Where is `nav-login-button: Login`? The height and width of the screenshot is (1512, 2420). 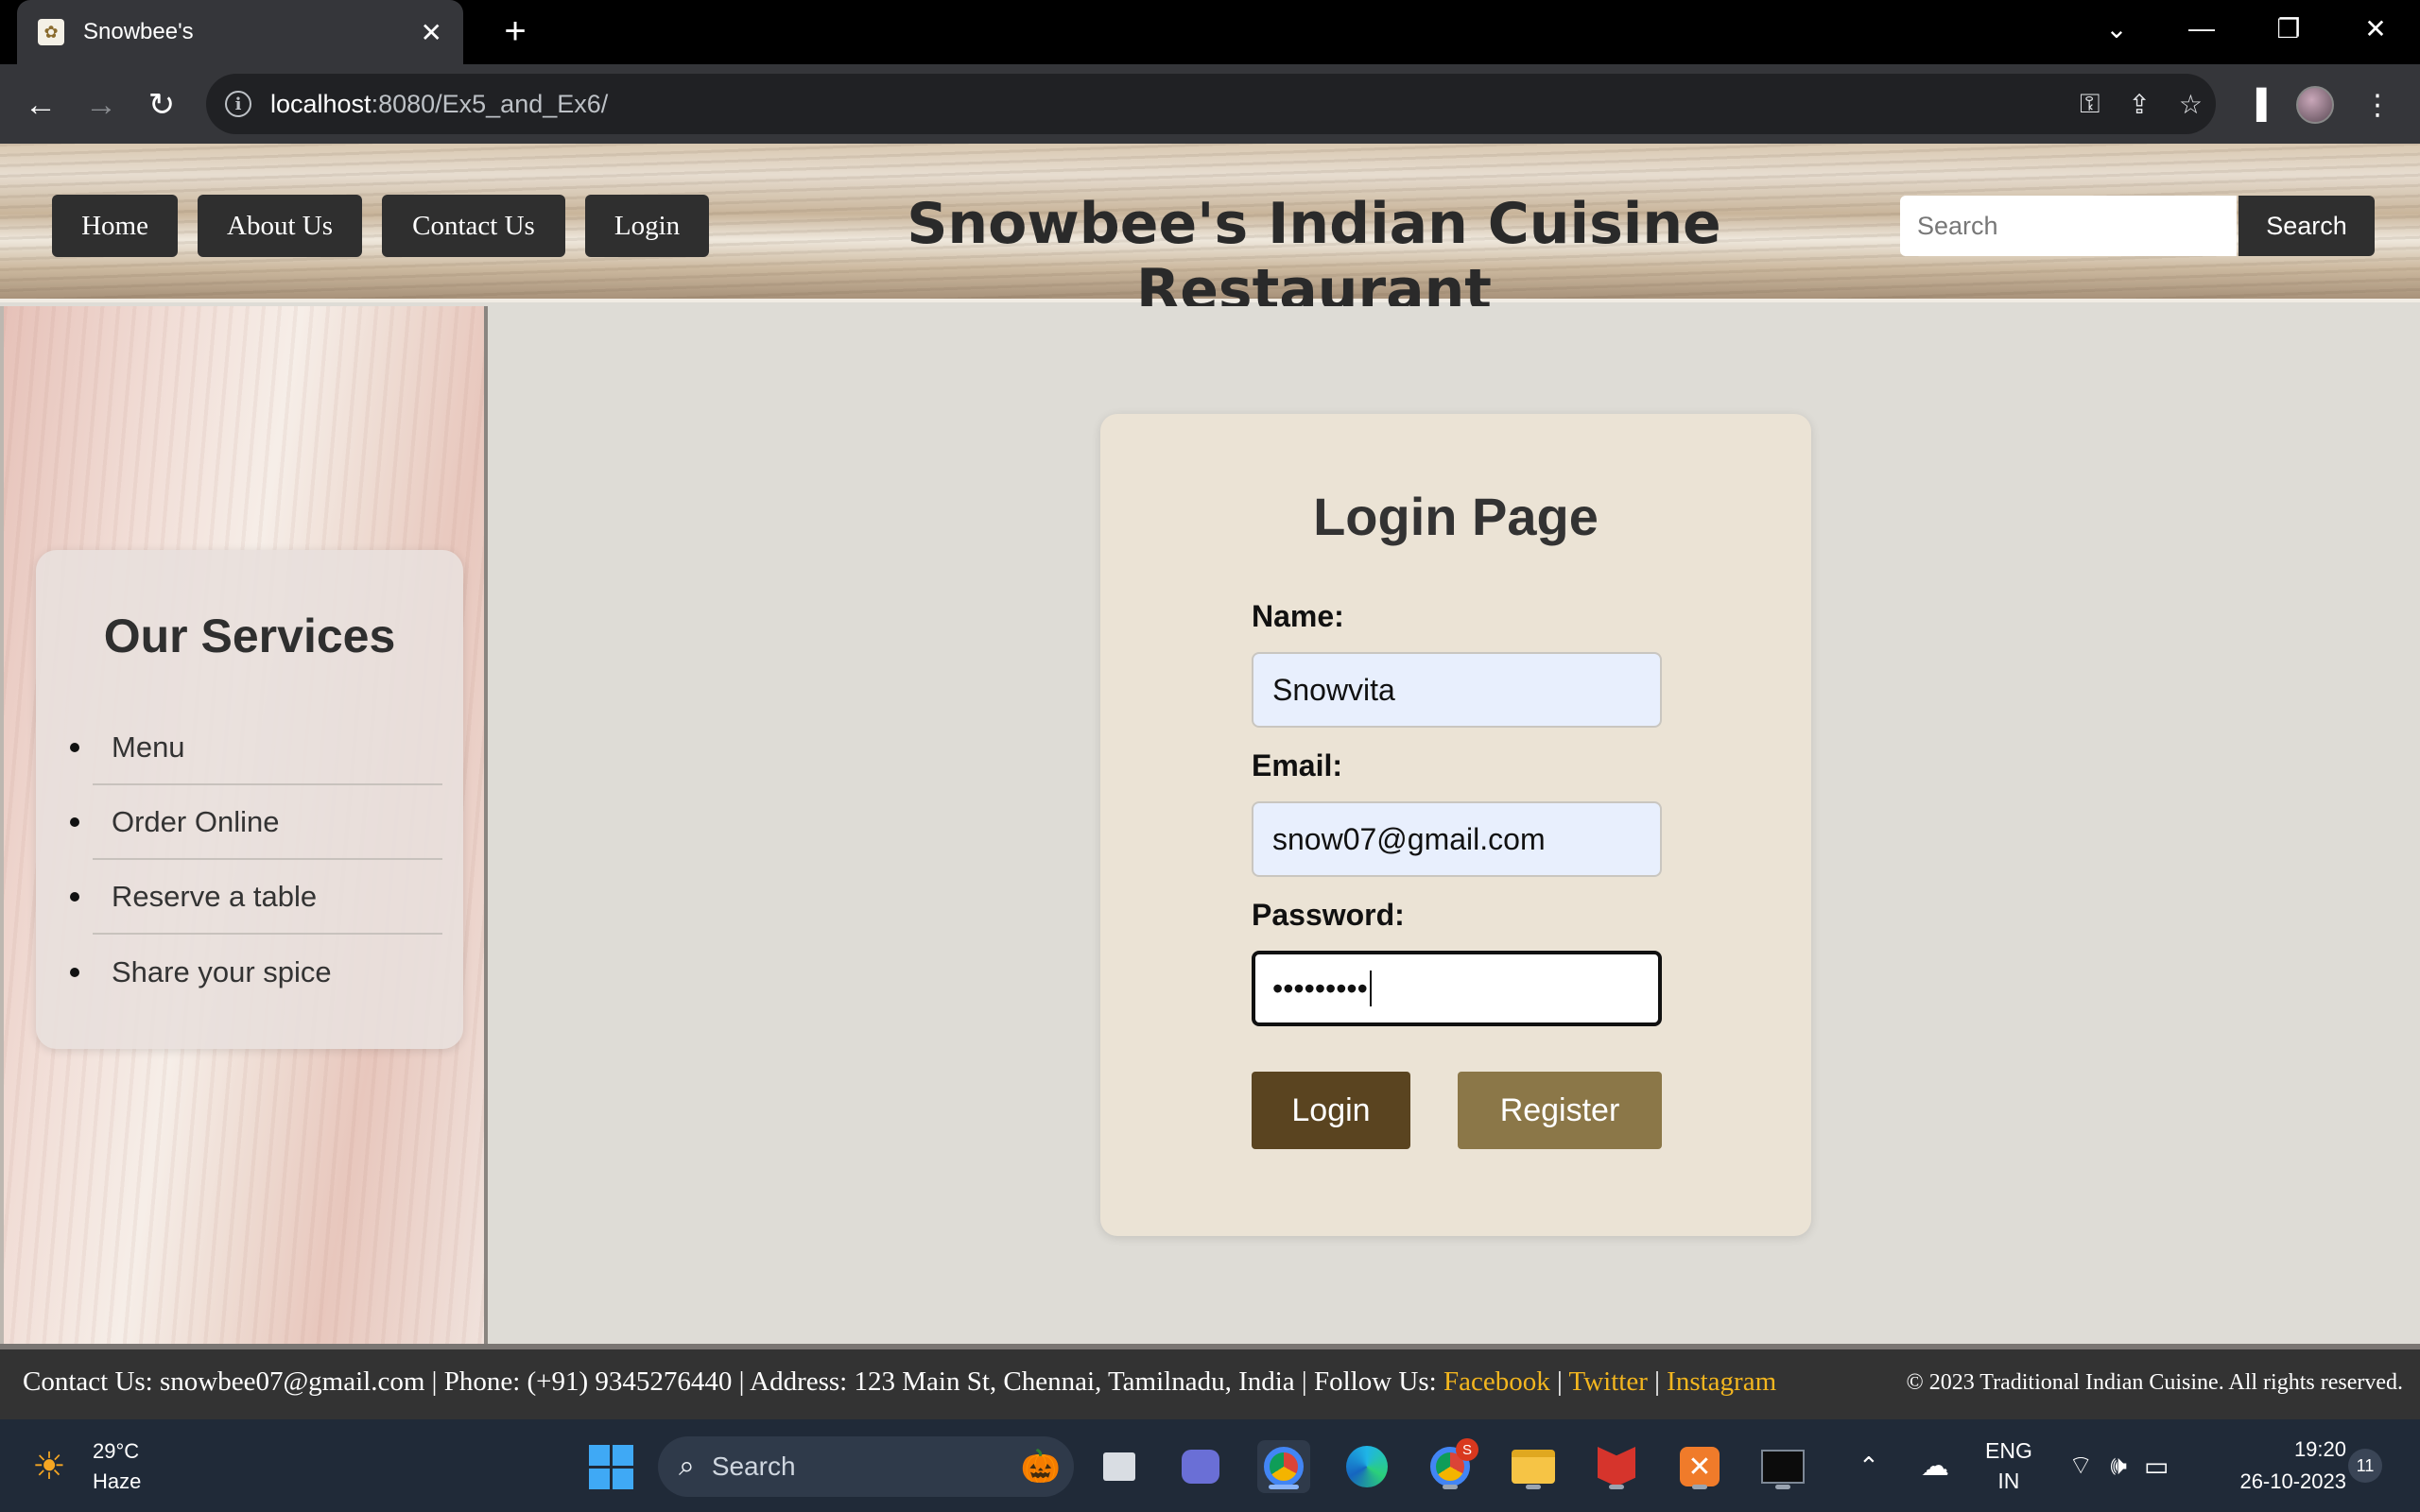
nav-login-button: Login is located at coordinates (647, 226).